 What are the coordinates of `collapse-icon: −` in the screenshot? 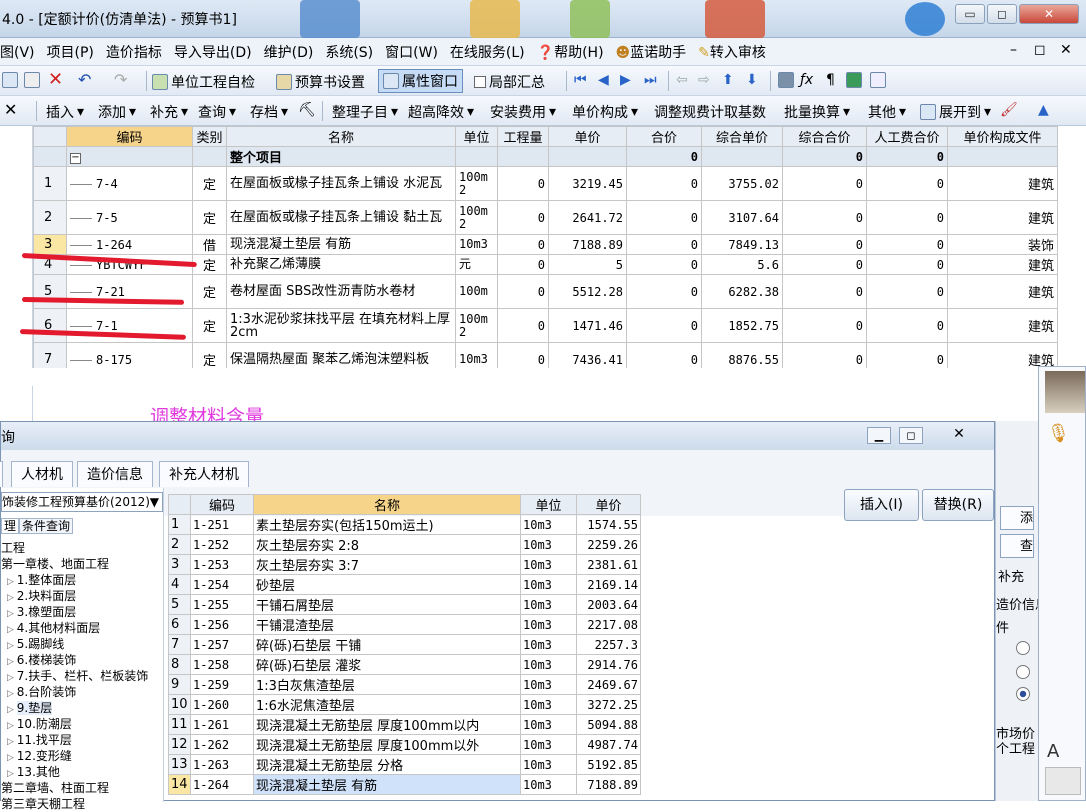 It's located at (75, 158).